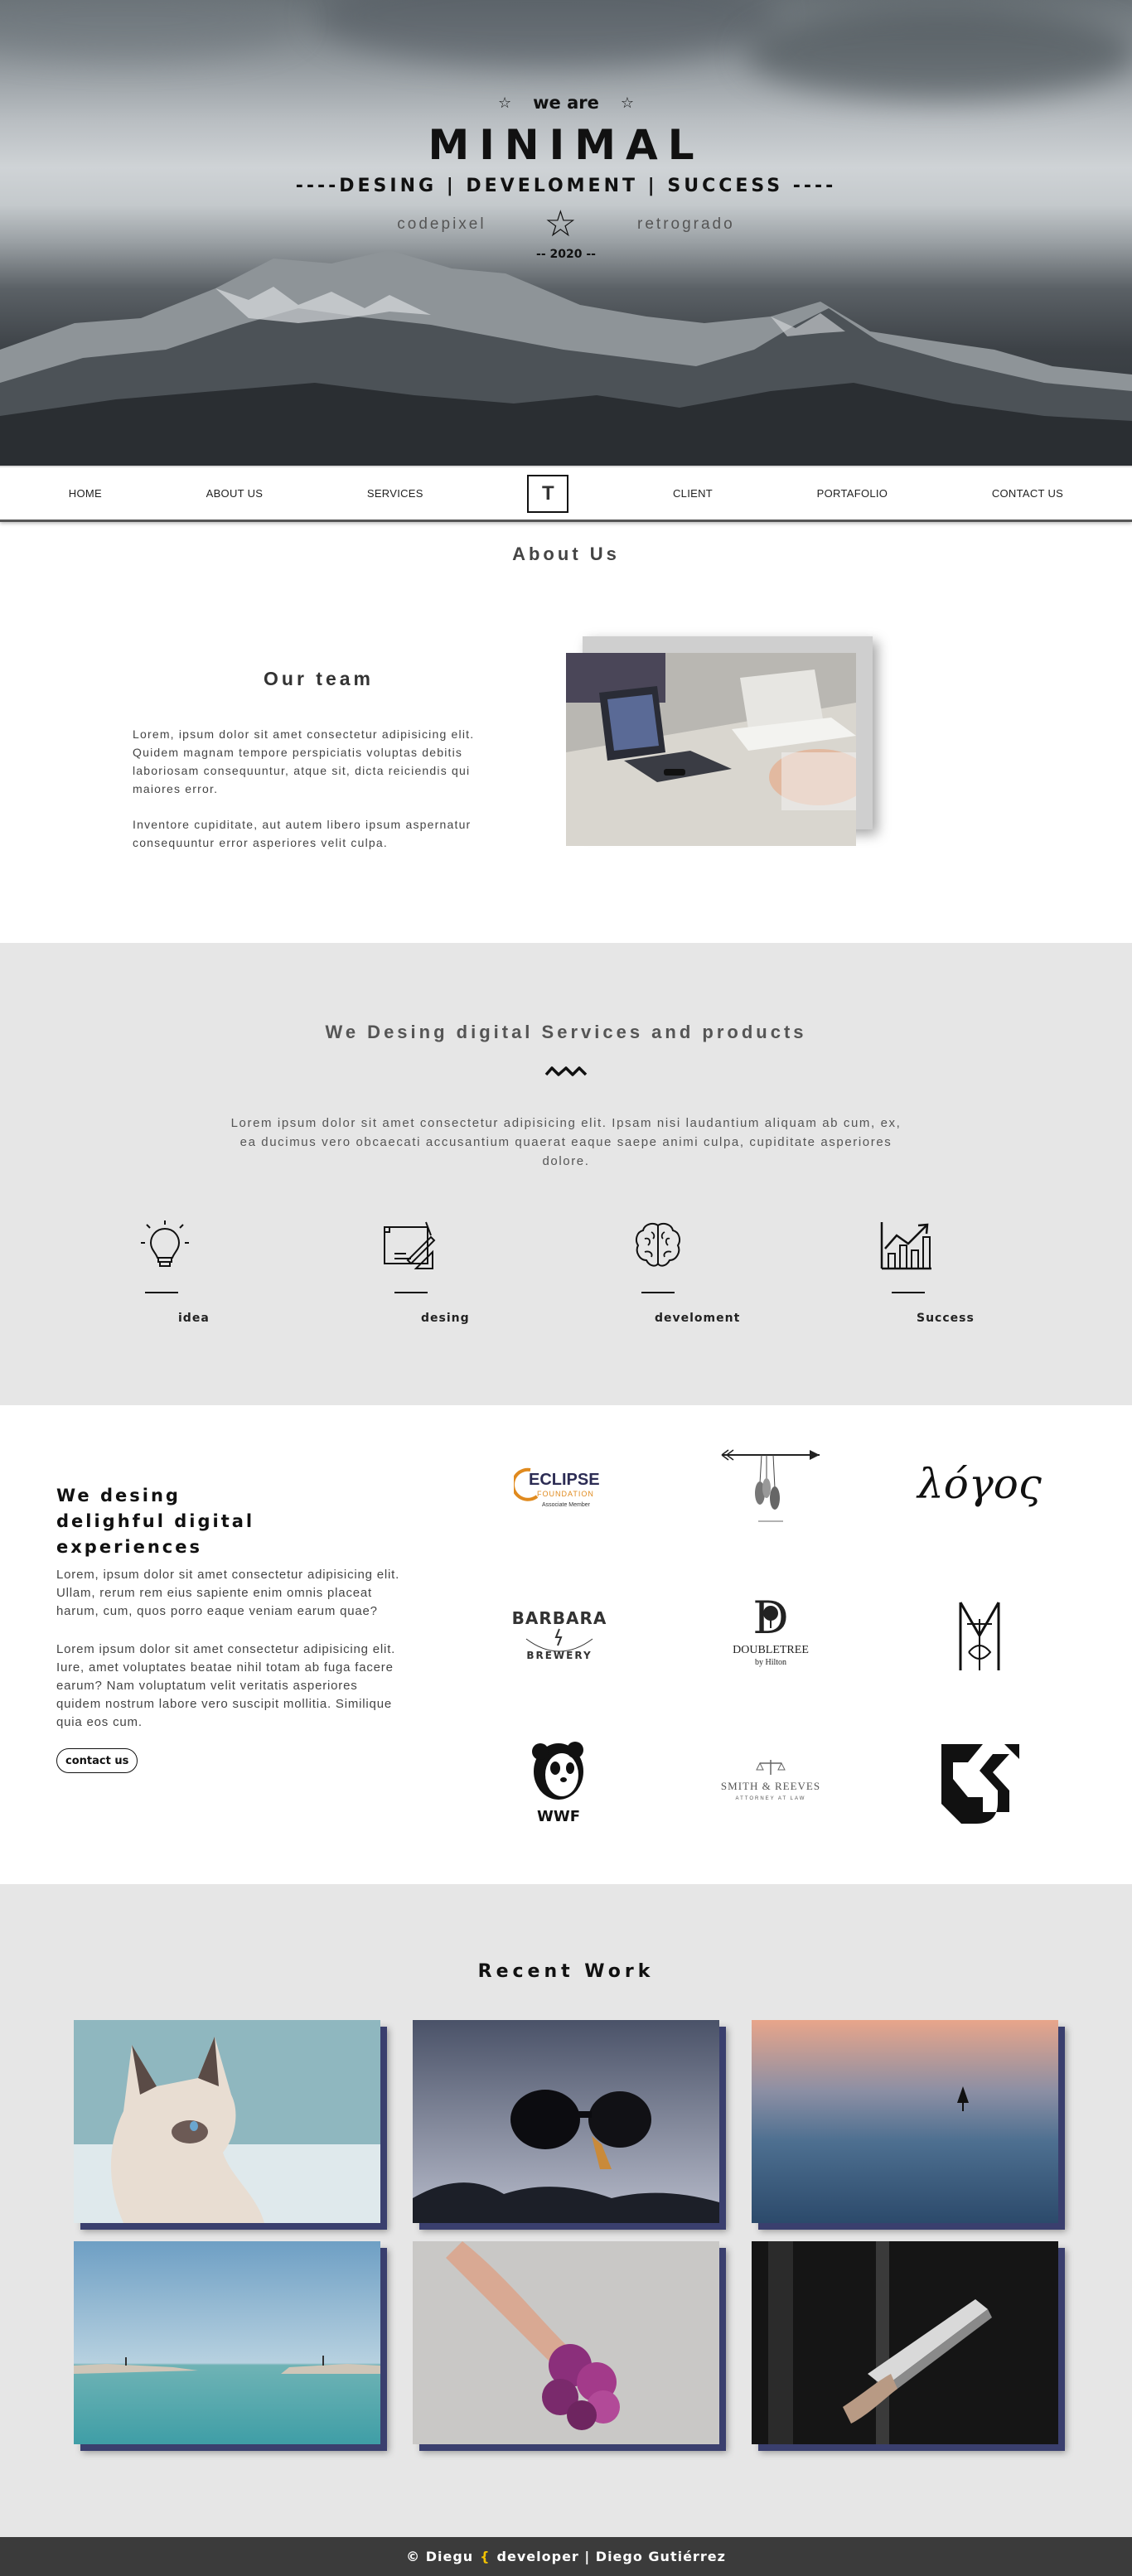  Describe the element at coordinates (566, 358) in the screenshot. I see `mountain-background` at that location.